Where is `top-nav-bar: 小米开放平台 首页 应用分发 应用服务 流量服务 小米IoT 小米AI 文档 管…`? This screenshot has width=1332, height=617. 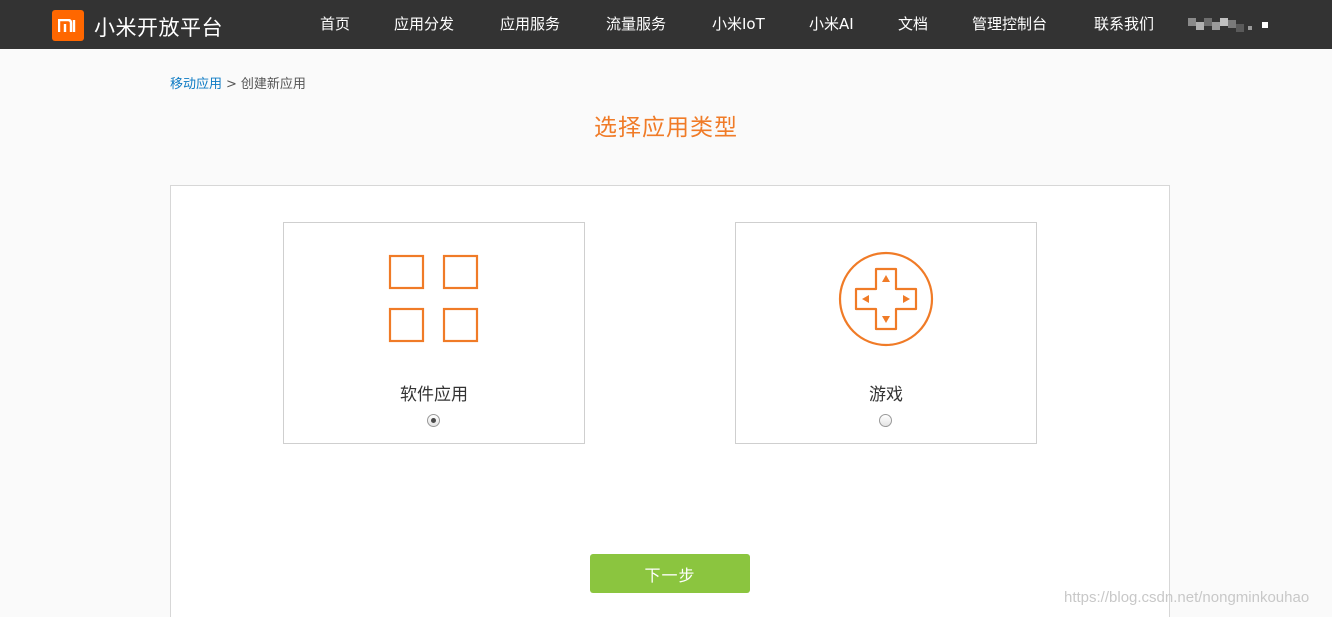
top-nav-bar: 小米开放平台 首页 应用分发 应用服务 流量服务 小米IoT 小米AI 文档 管… is located at coordinates (666, 24).